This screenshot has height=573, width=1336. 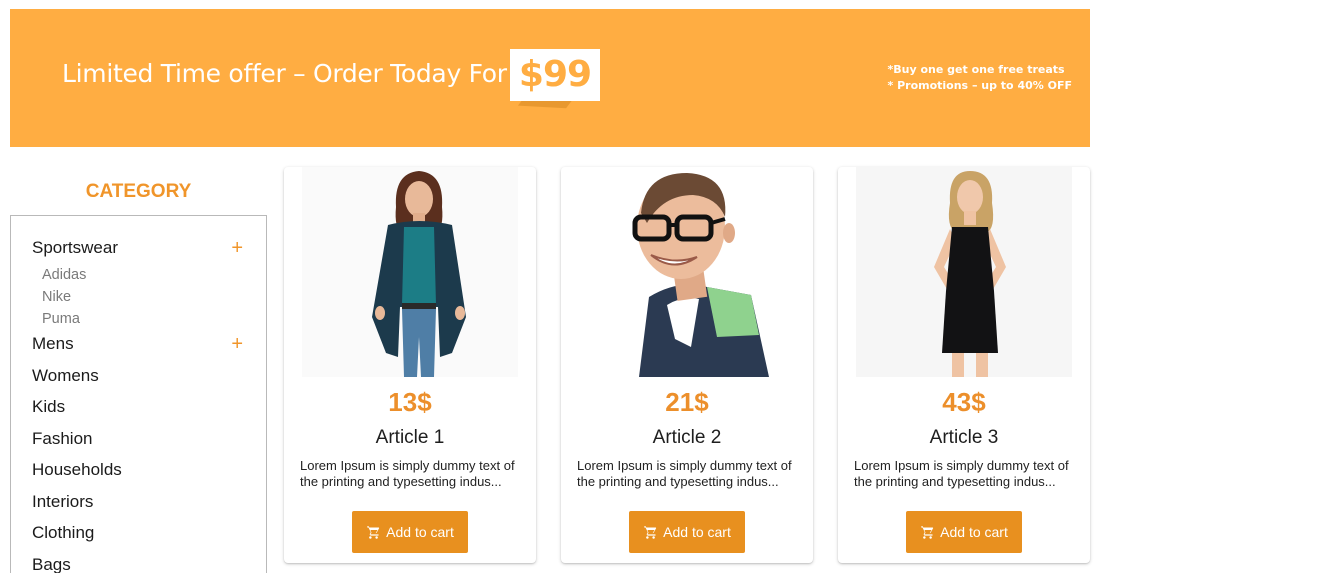 What do you see at coordinates (687, 438) in the screenshot?
I see `product-title: Article 2` at bounding box center [687, 438].